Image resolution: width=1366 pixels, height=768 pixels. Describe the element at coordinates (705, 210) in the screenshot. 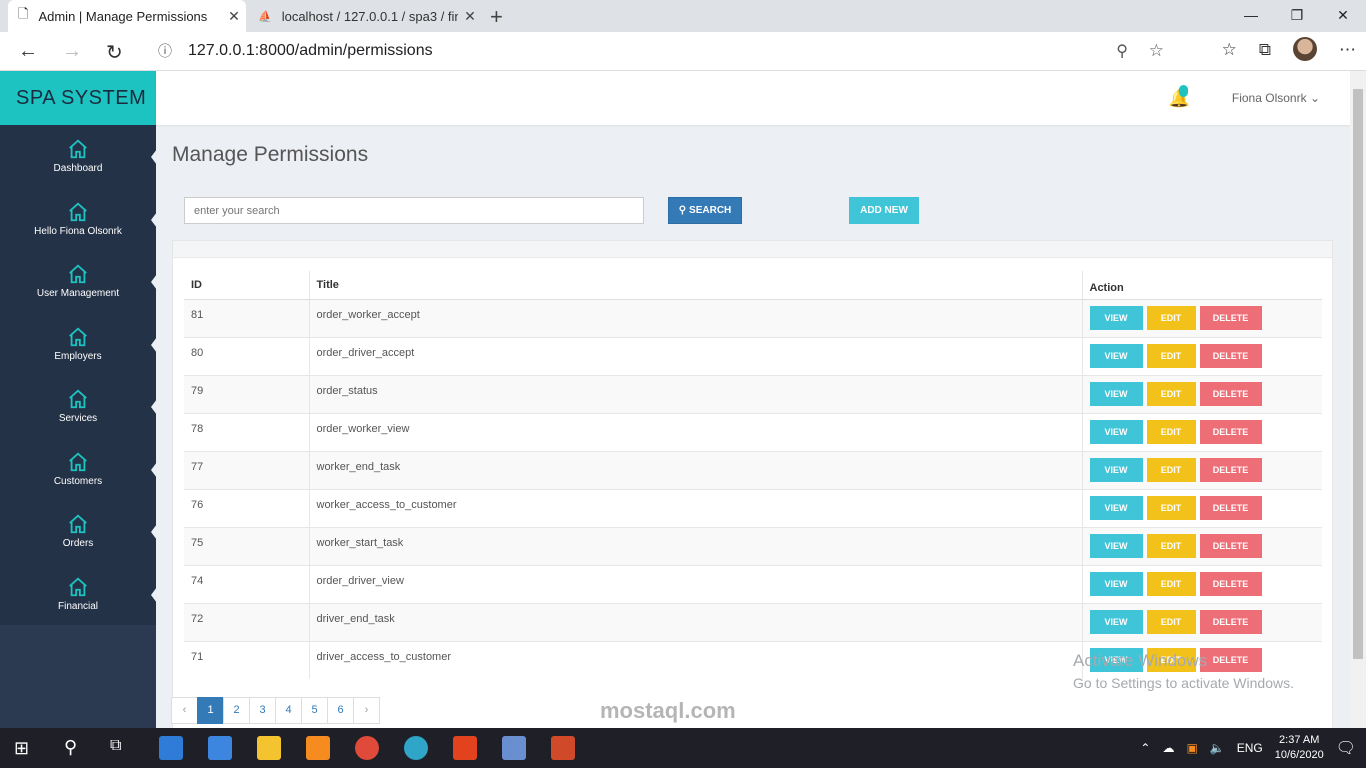

I see `search-button: ⚲ SEARCH` at that location.